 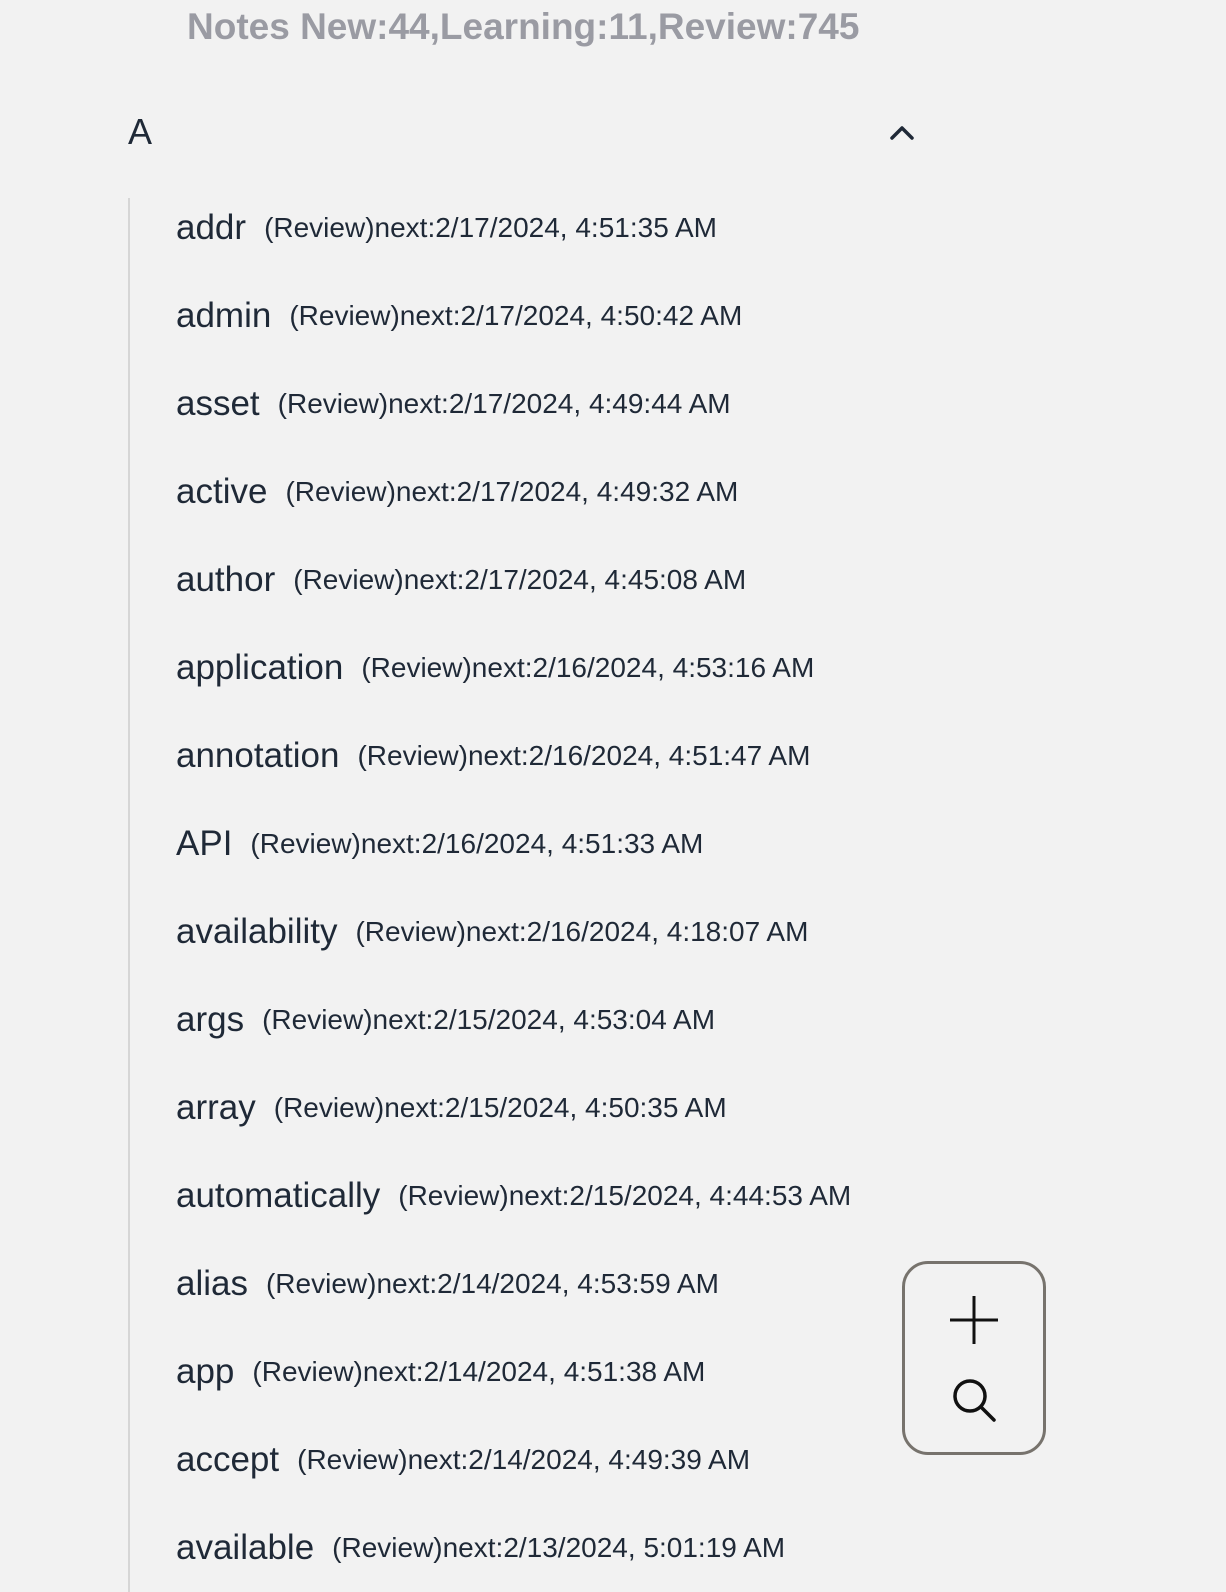 What do you see at coordinates (524, 1459) in the screenshot?
I see `note-schedule: (Review)next:2/14/2024, 4:49:39 AM` at bounding box center [524, 1459].